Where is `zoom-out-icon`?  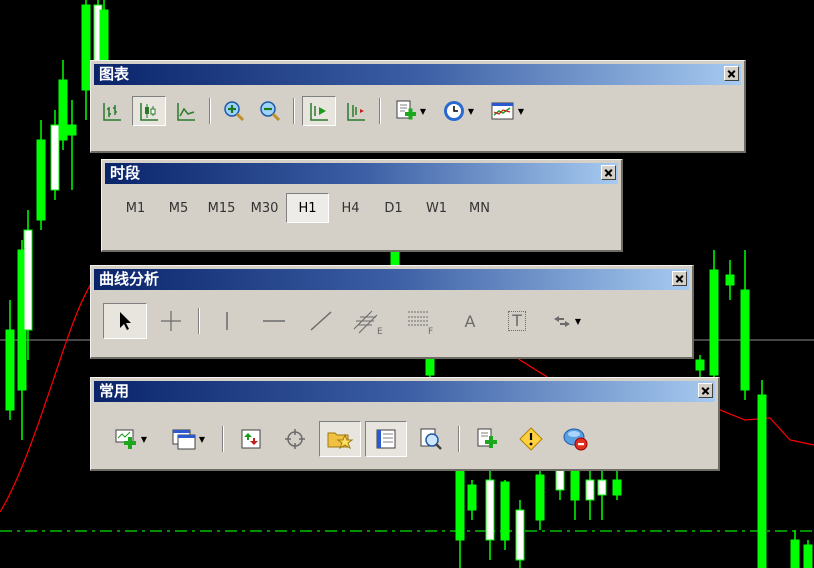
zoom-out-icon is located at coordinates (270, 111).